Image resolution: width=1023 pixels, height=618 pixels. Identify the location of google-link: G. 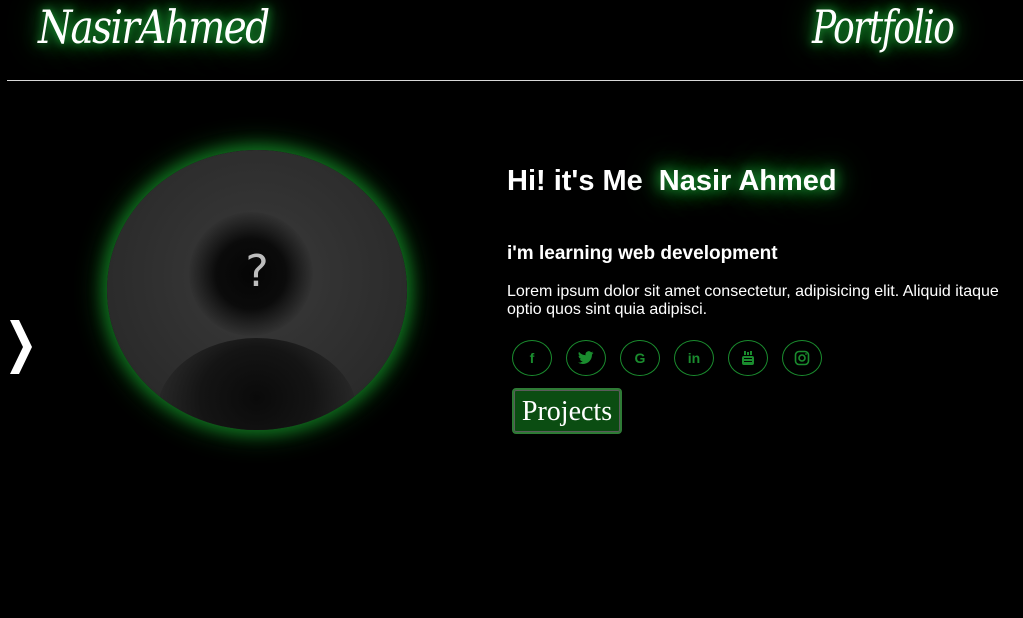
(640, 358).